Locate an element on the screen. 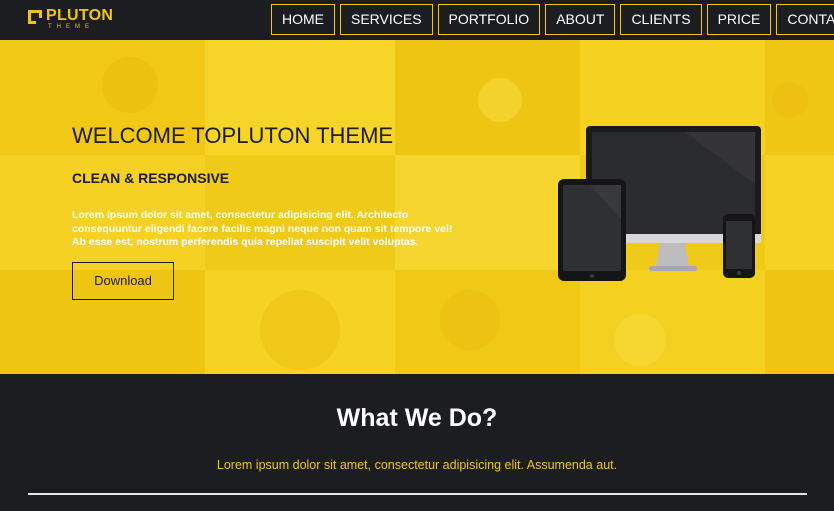 The width and height of the screenshot is (834, 511). nav-price: PRICE is located at coordinates (739, 19).